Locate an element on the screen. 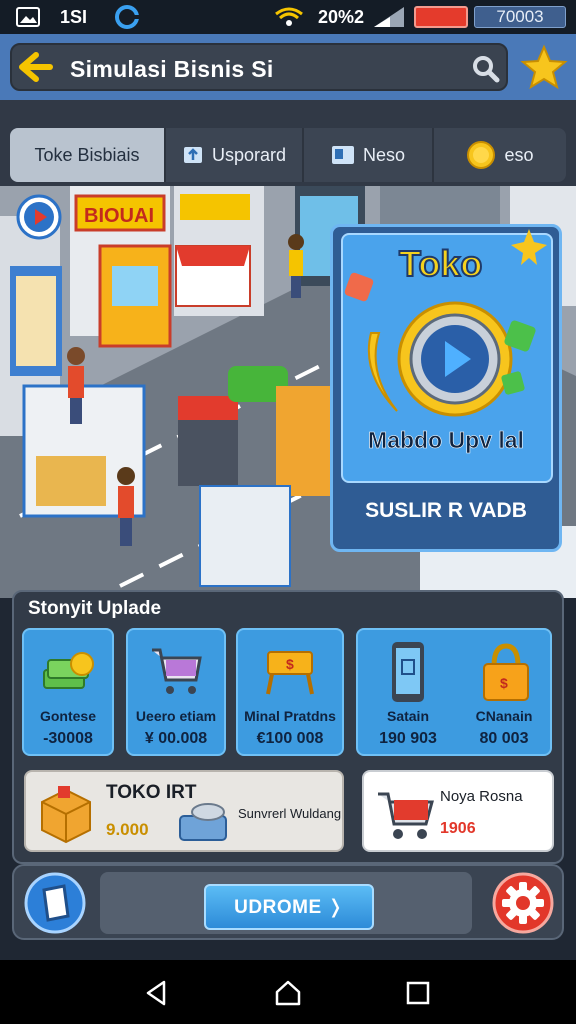  promo-play-emblem-icon is located at coordinates (451, 359).